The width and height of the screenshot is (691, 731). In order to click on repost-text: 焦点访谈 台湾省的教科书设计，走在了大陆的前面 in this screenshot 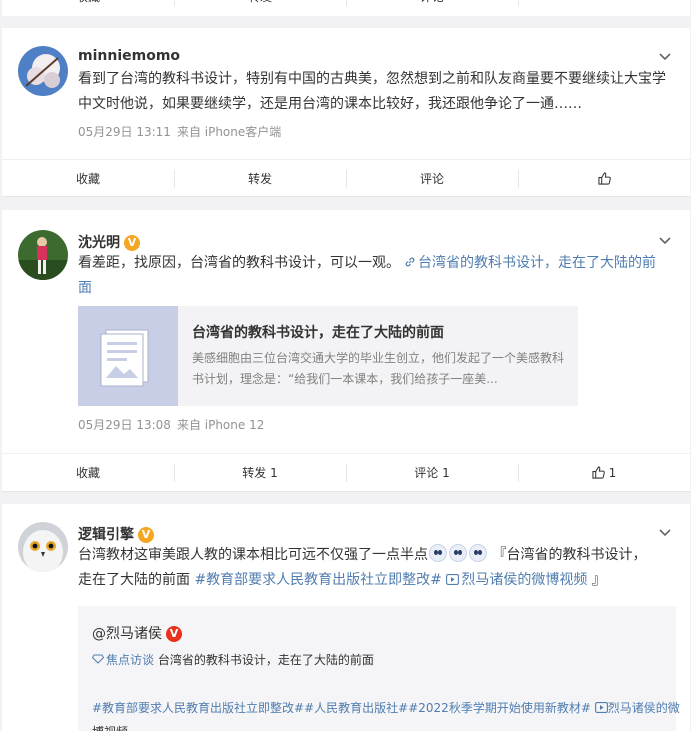, I will do `click(232, 660)`.